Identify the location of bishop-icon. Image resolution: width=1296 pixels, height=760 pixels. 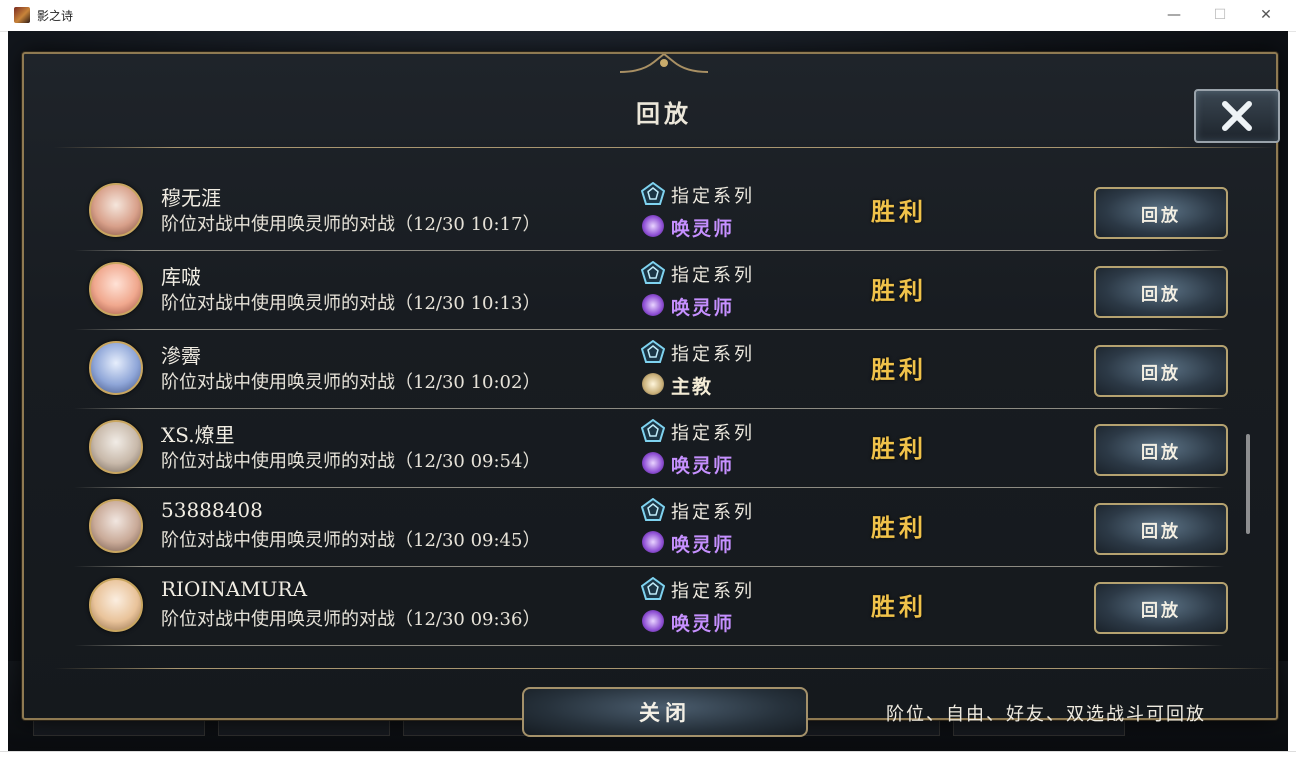
(653, 384).